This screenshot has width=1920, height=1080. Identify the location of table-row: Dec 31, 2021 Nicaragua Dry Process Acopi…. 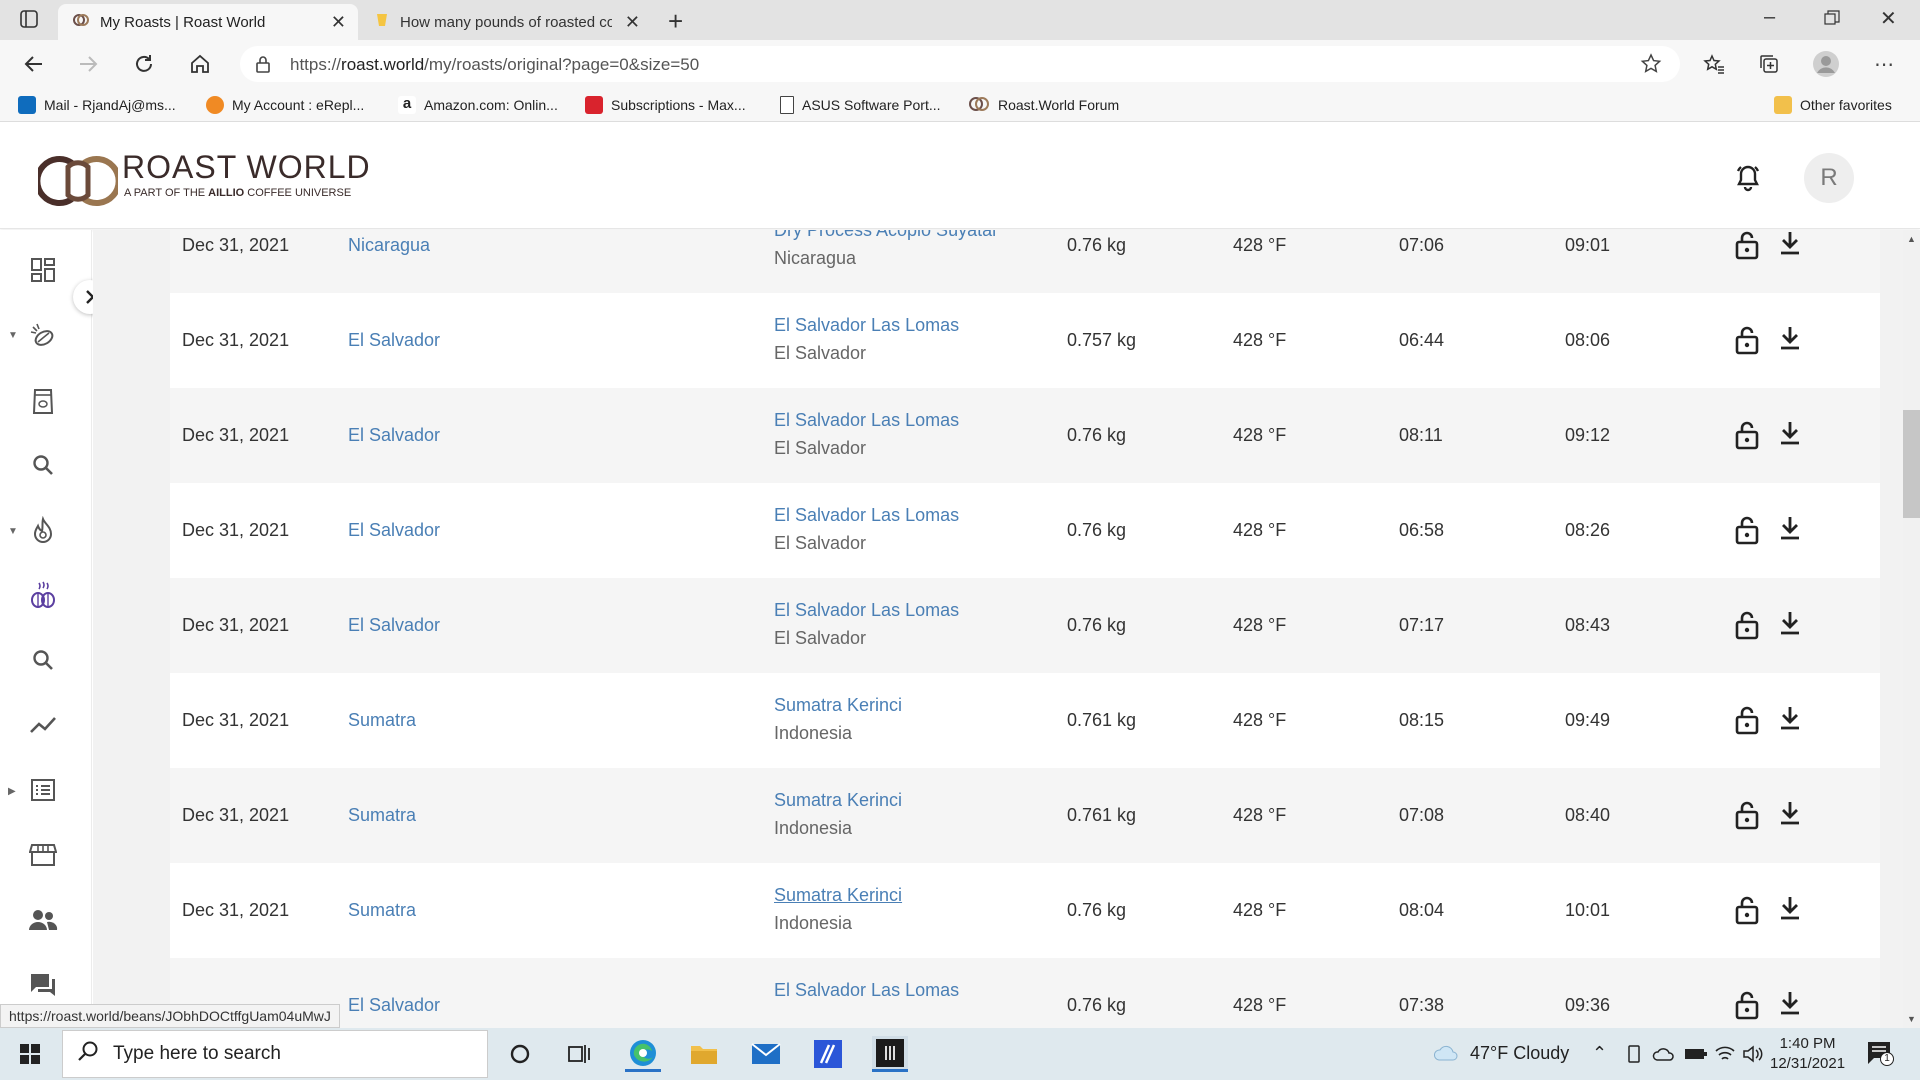
(1025, 261).